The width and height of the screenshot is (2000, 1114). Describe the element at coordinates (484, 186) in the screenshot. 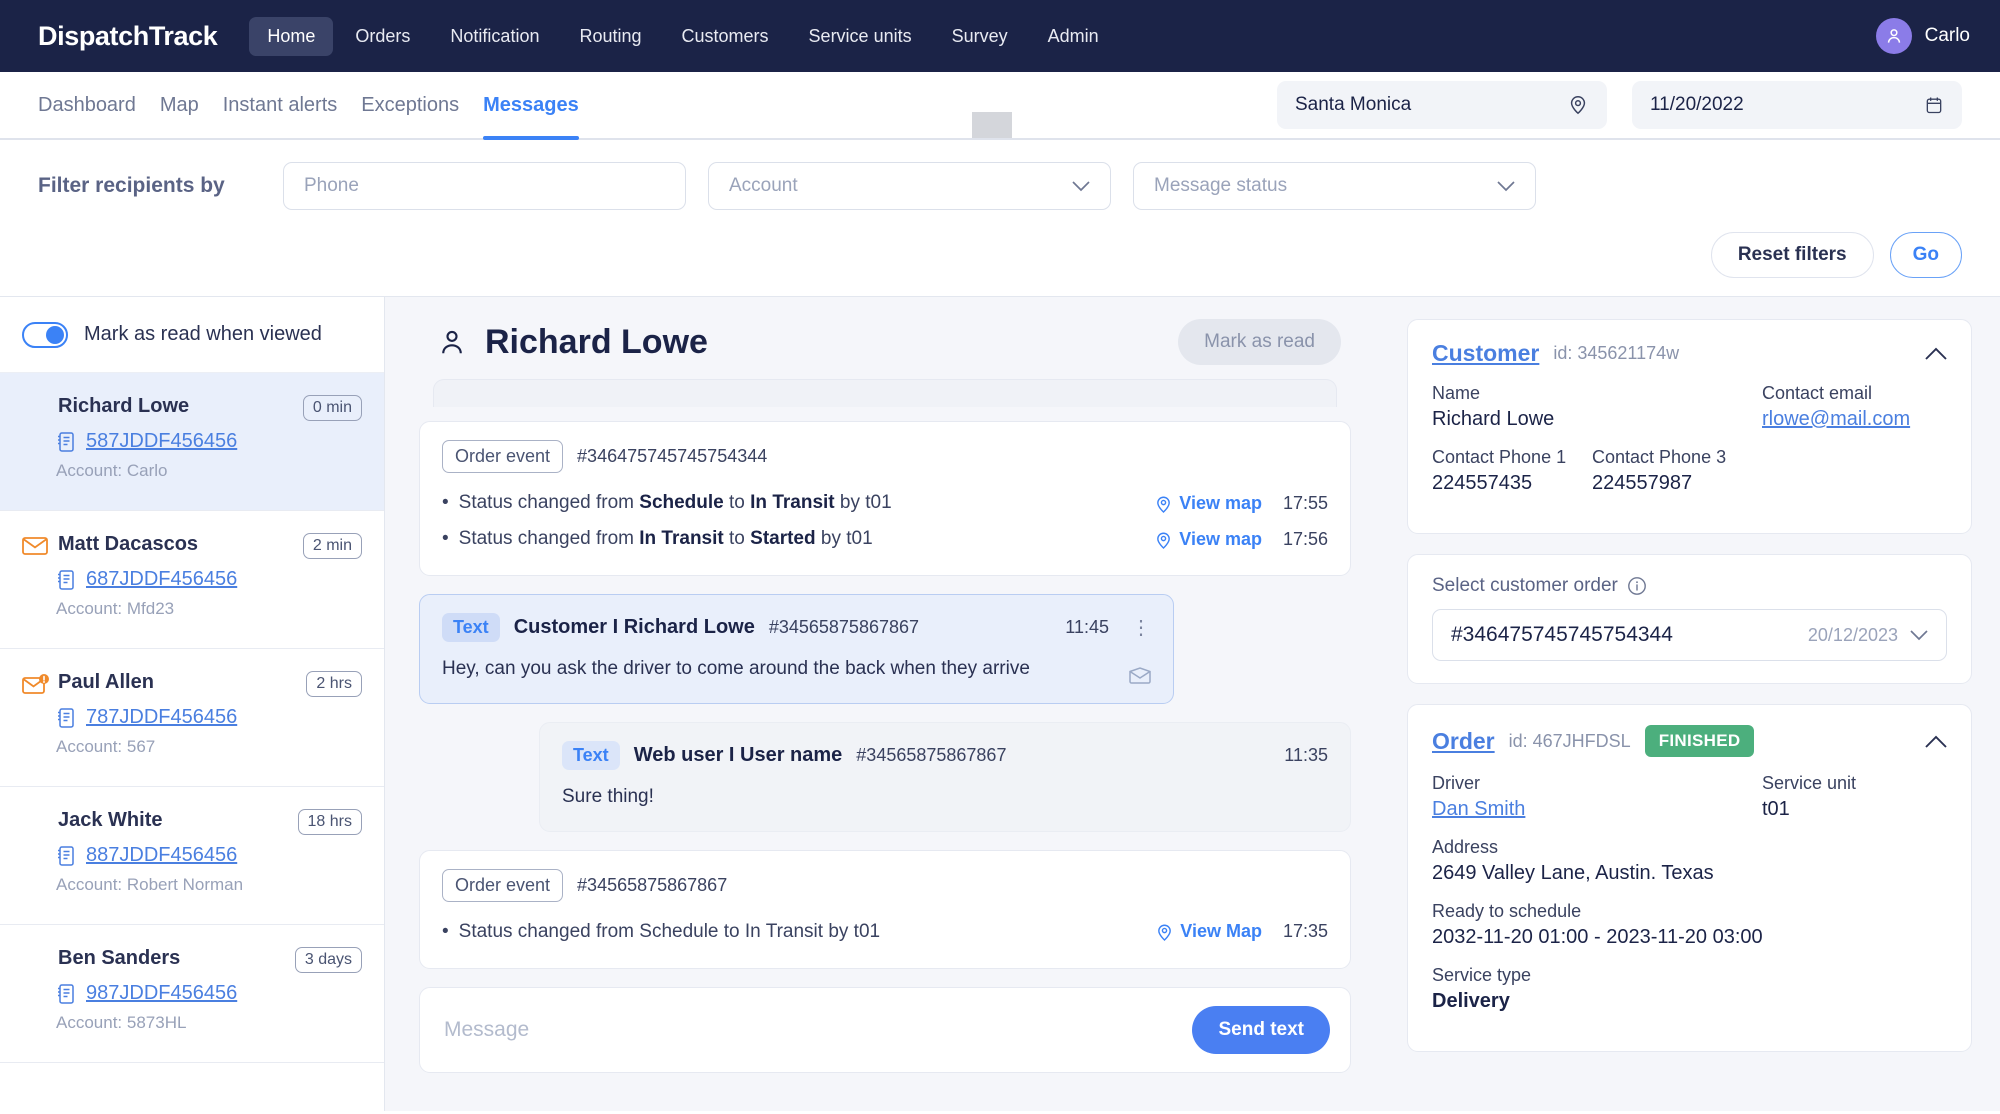

I see `phone-filter-input: Phone` at that location.